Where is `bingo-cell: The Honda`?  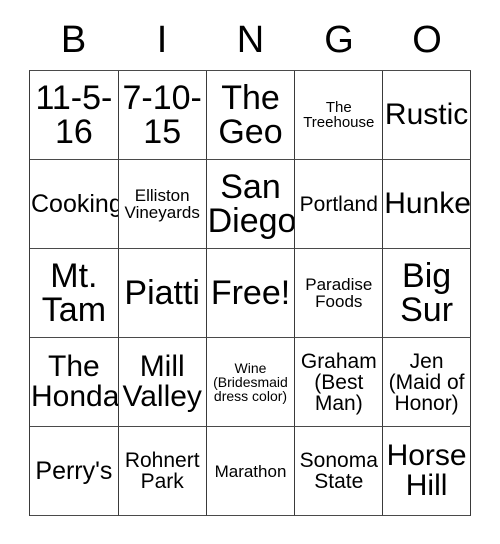 bingo-cell: The Honda is located at coordinates (74, 382).